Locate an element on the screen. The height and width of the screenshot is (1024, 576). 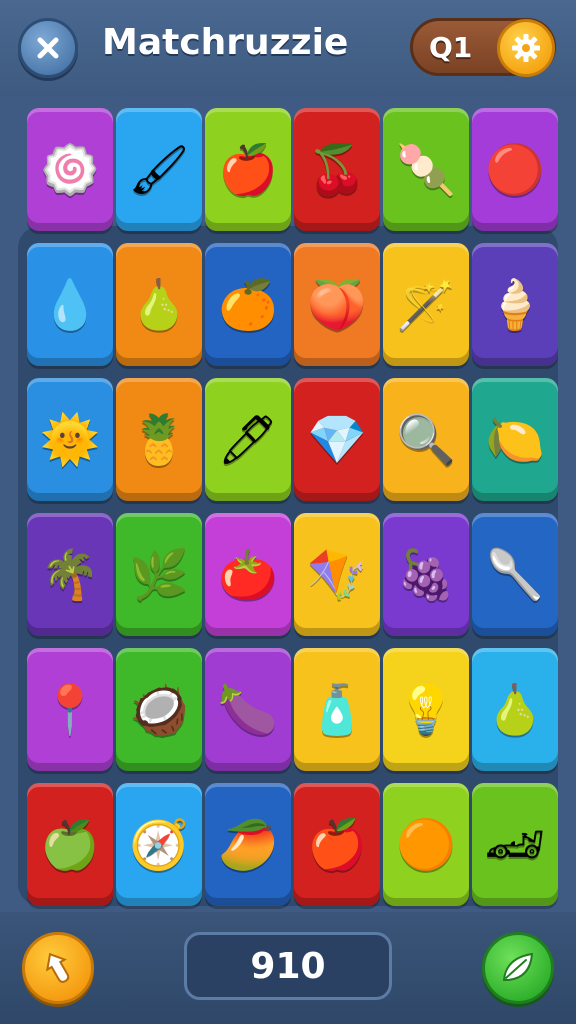
lollipop-stick-icon: 🍡 is located at coordinates (426, 169).